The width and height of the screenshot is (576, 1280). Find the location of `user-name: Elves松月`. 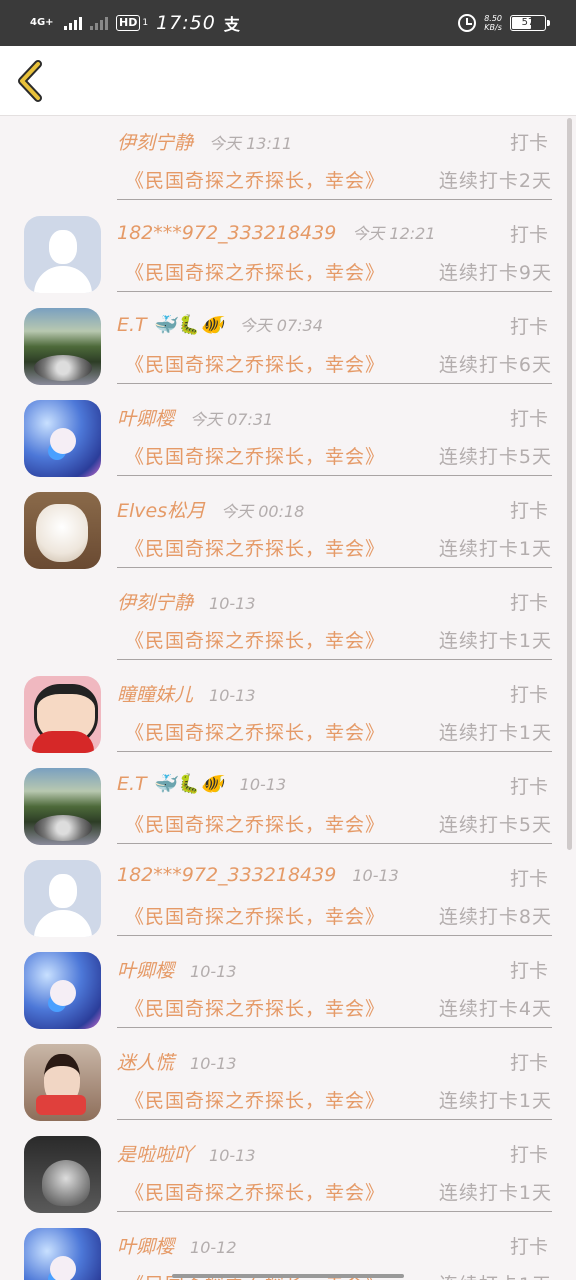

user-name: Elves松月 is located at coordinates (161, 509).